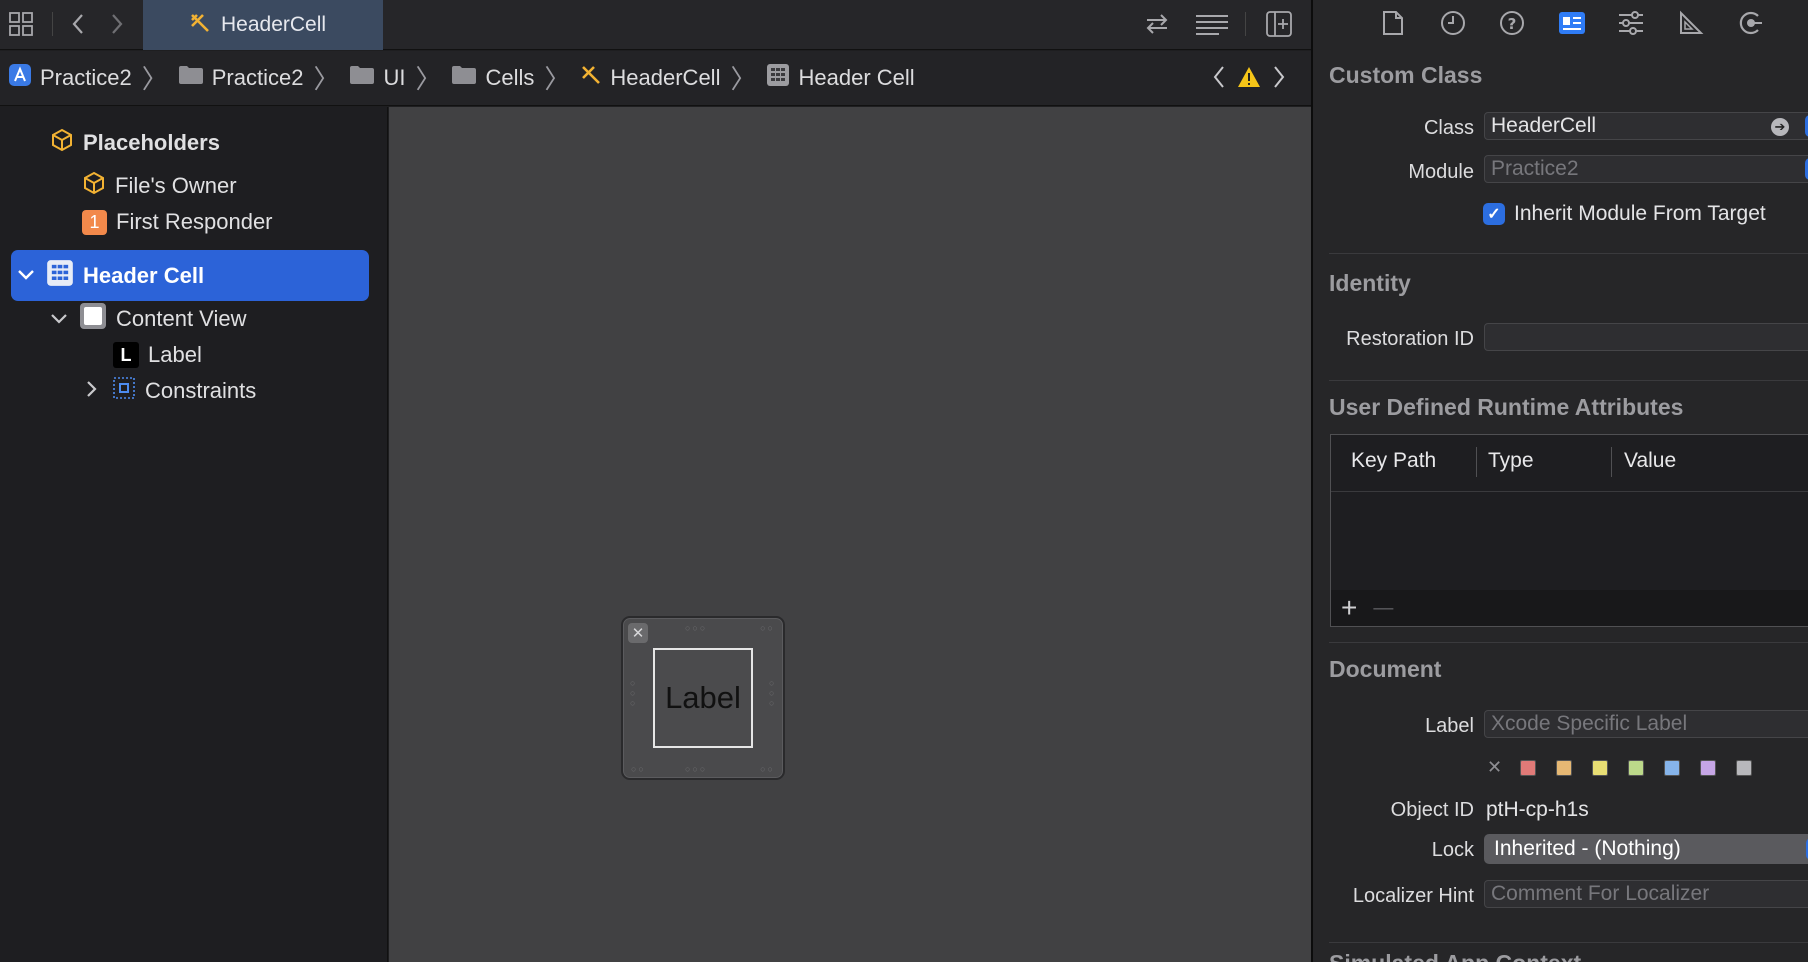  Describe the element at coordinates (159, 186) in the screenshot. I see `outline-item-files-owner: File's Owner` at that location.